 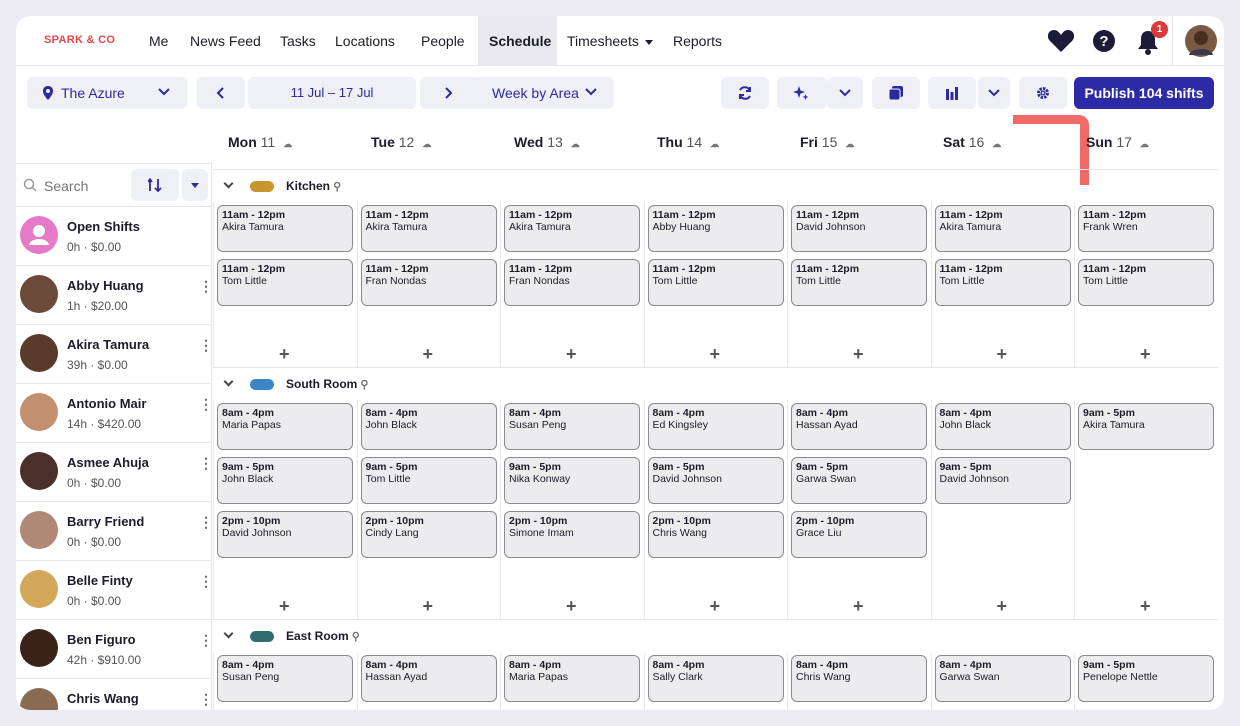 I want to click on next-week-button, so click(x=451, y=93).